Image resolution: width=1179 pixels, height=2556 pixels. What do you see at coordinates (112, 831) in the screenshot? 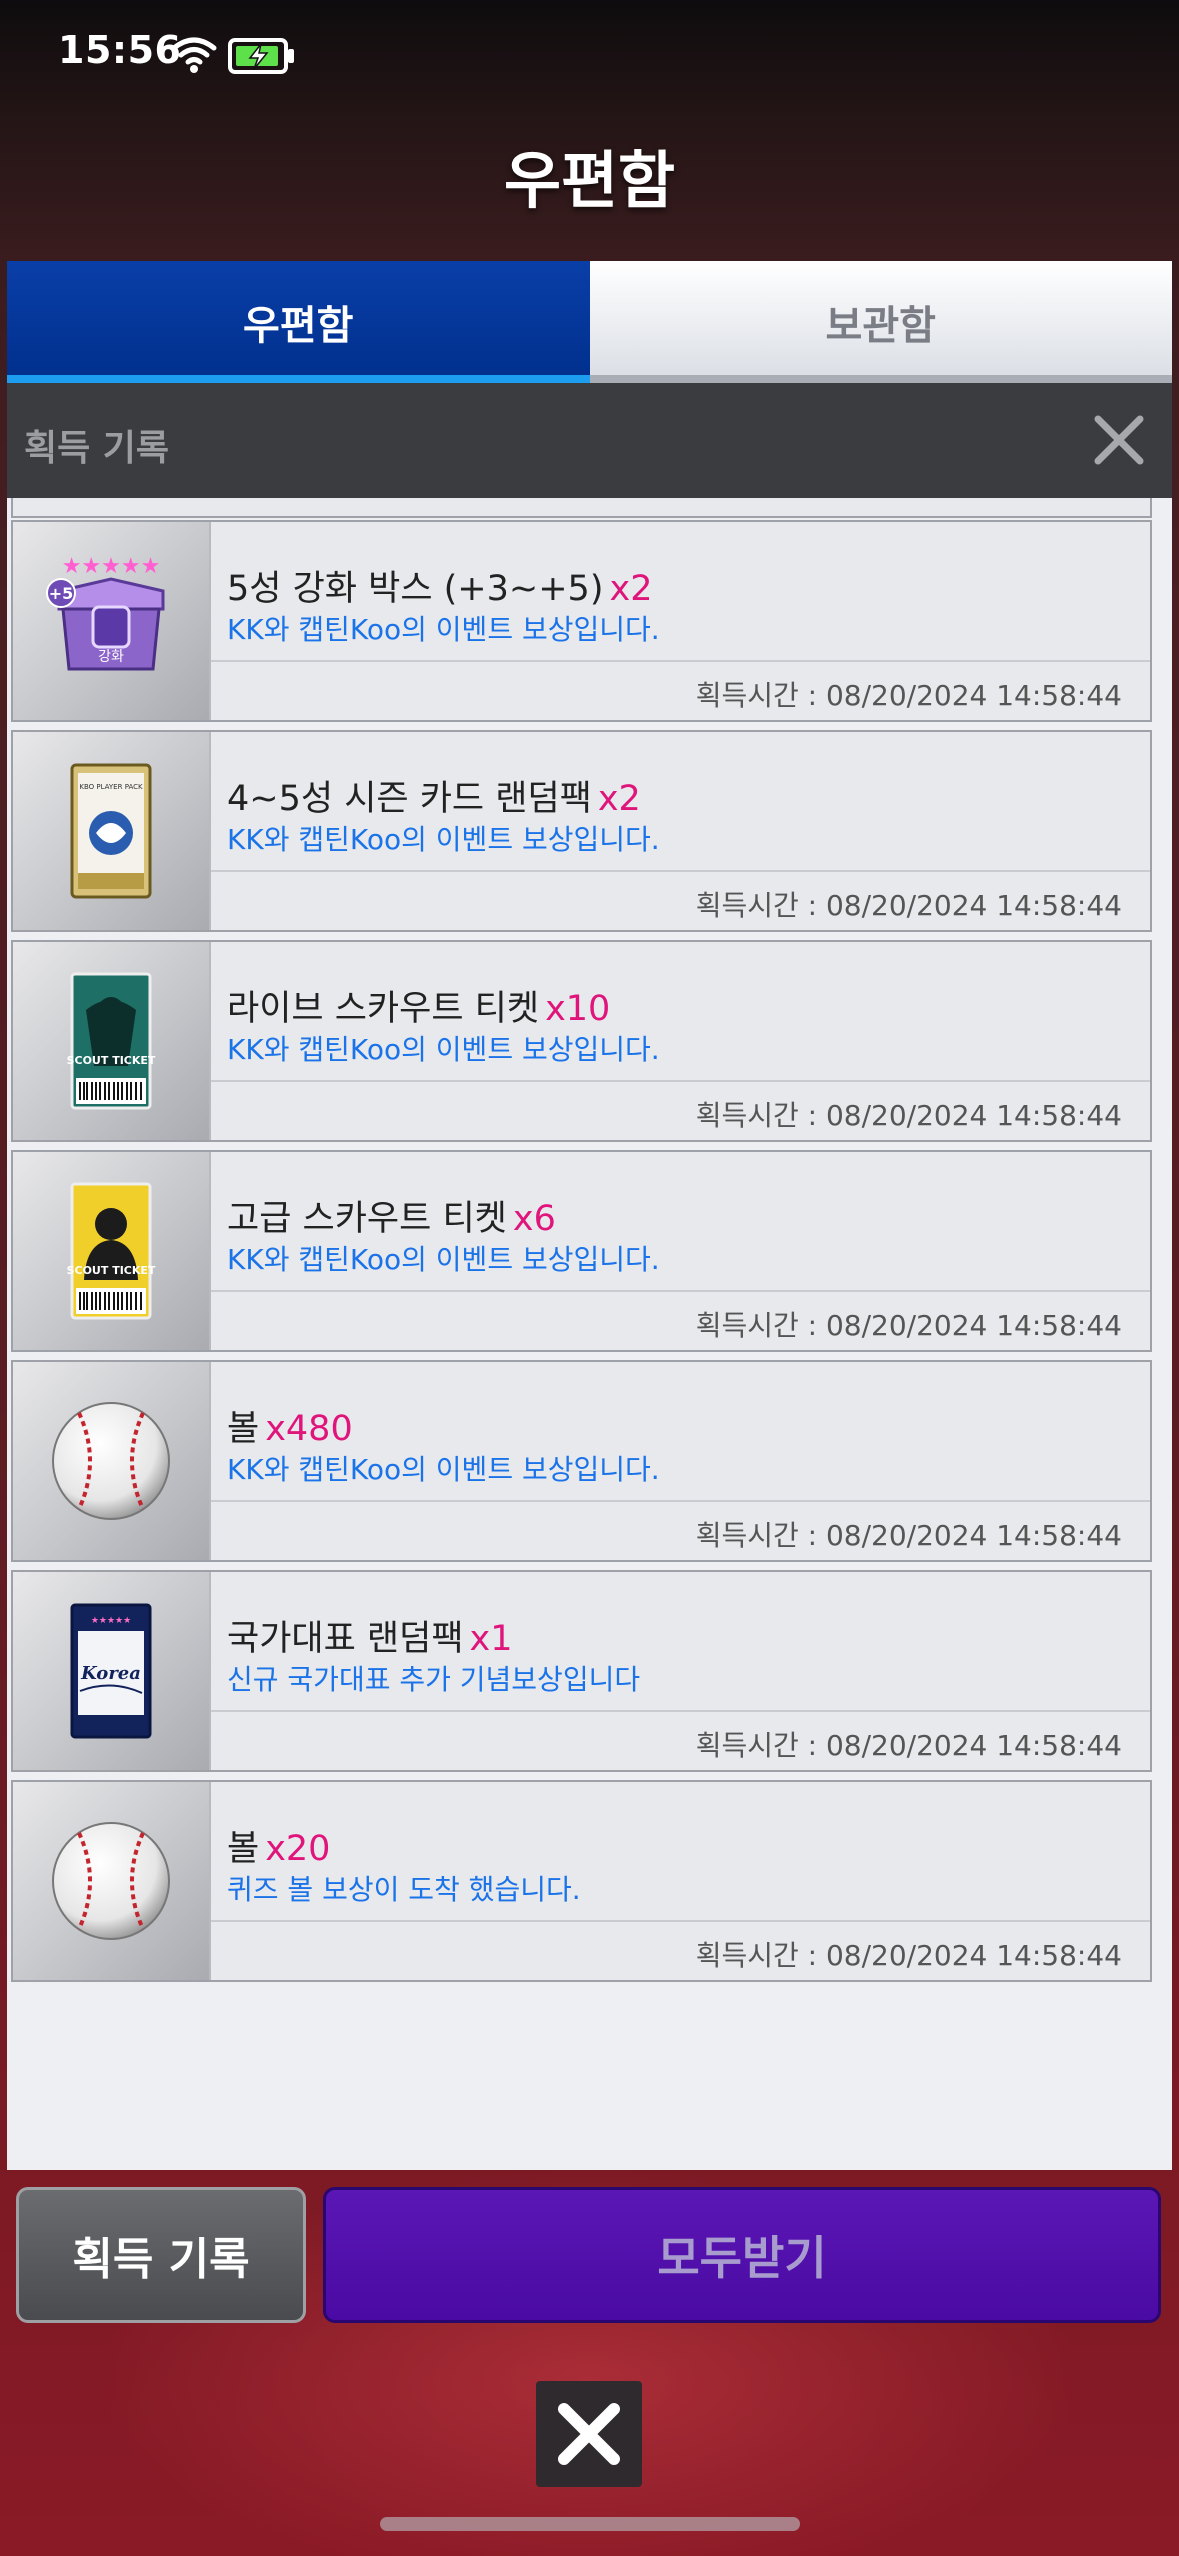
I see `card-pack-icon: KBO PLAYER PACK` at bounding box center [112, 831].